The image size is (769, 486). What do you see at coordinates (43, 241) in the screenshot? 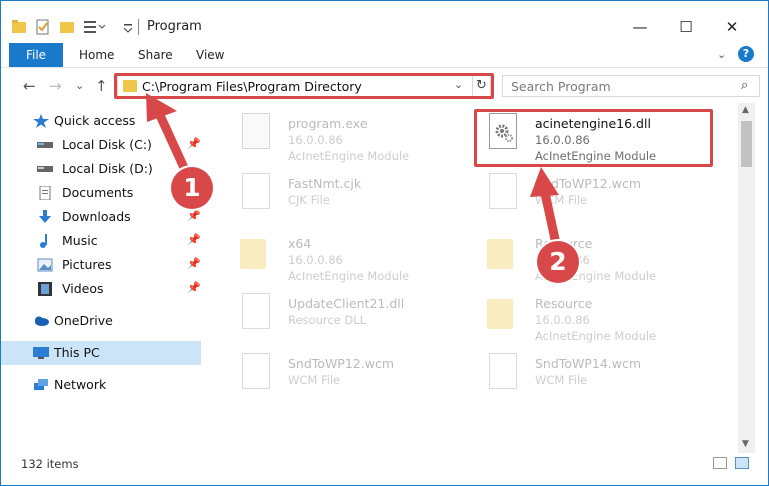
I see `music-icon` at bounding box center [43, 241].